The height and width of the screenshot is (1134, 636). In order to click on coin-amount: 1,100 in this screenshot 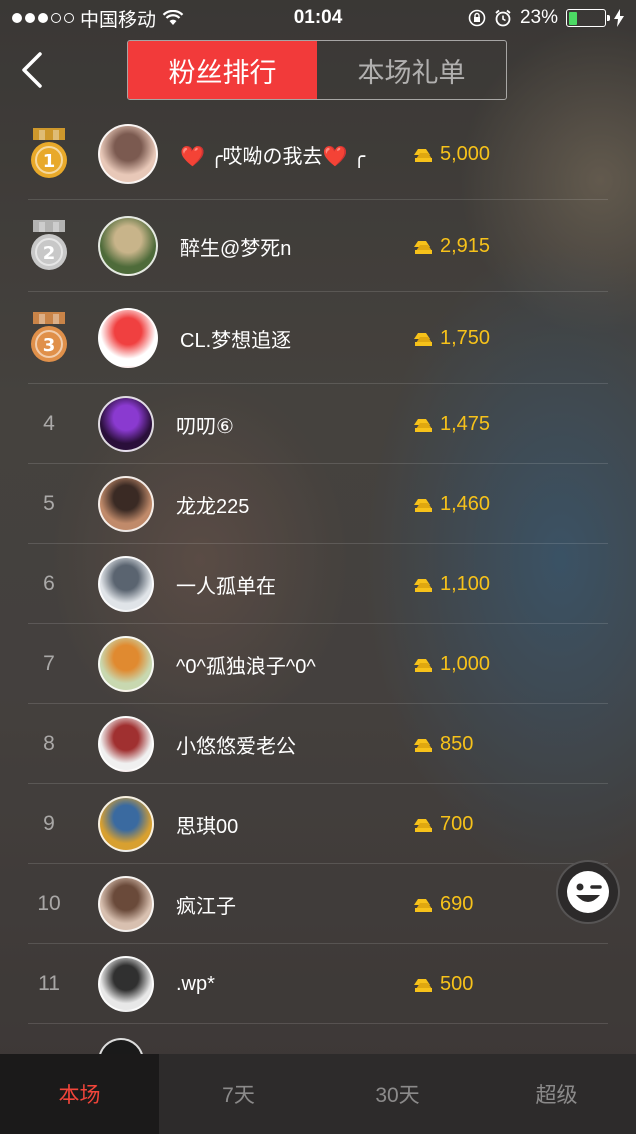, I will do `click(451, 584)`.